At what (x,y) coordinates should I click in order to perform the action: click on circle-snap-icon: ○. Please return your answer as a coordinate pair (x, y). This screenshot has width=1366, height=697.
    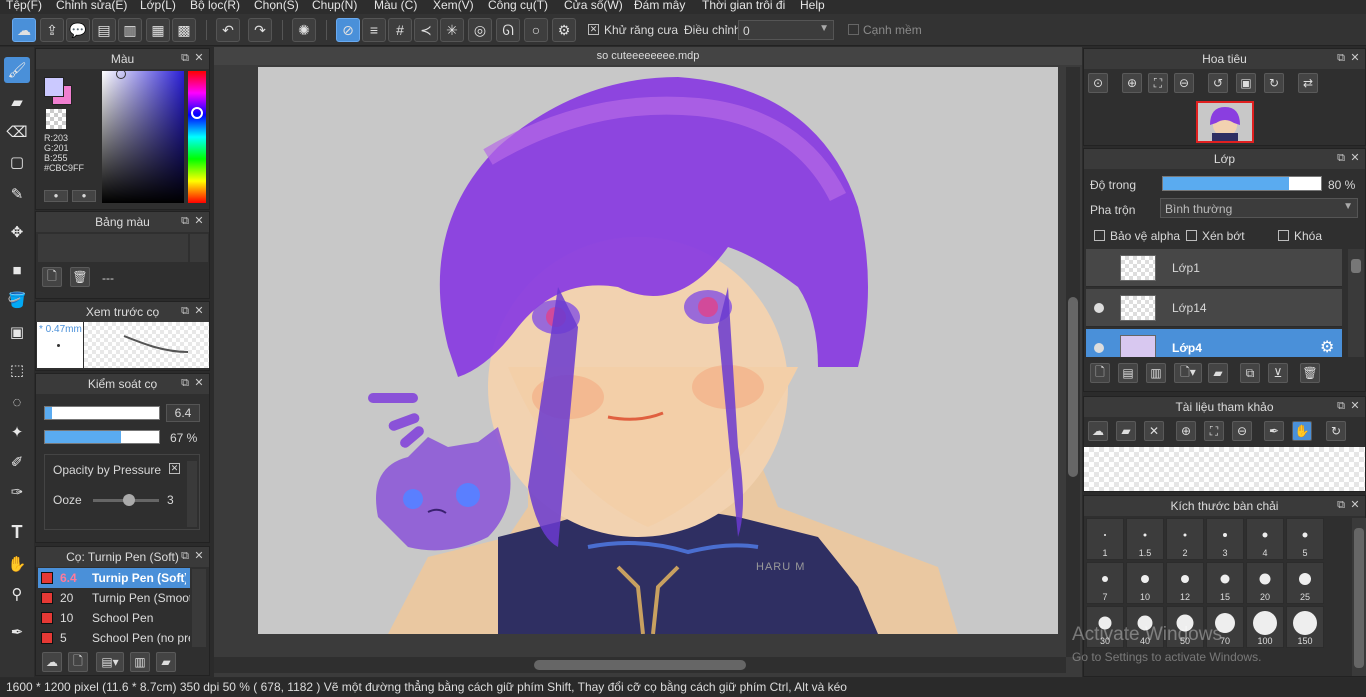
    Looking at the image, I should click on (536, 30).